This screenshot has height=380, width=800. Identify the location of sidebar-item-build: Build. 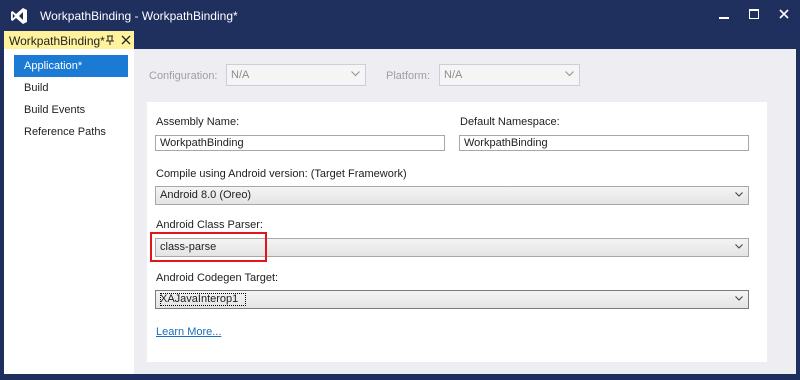
(74, 88).